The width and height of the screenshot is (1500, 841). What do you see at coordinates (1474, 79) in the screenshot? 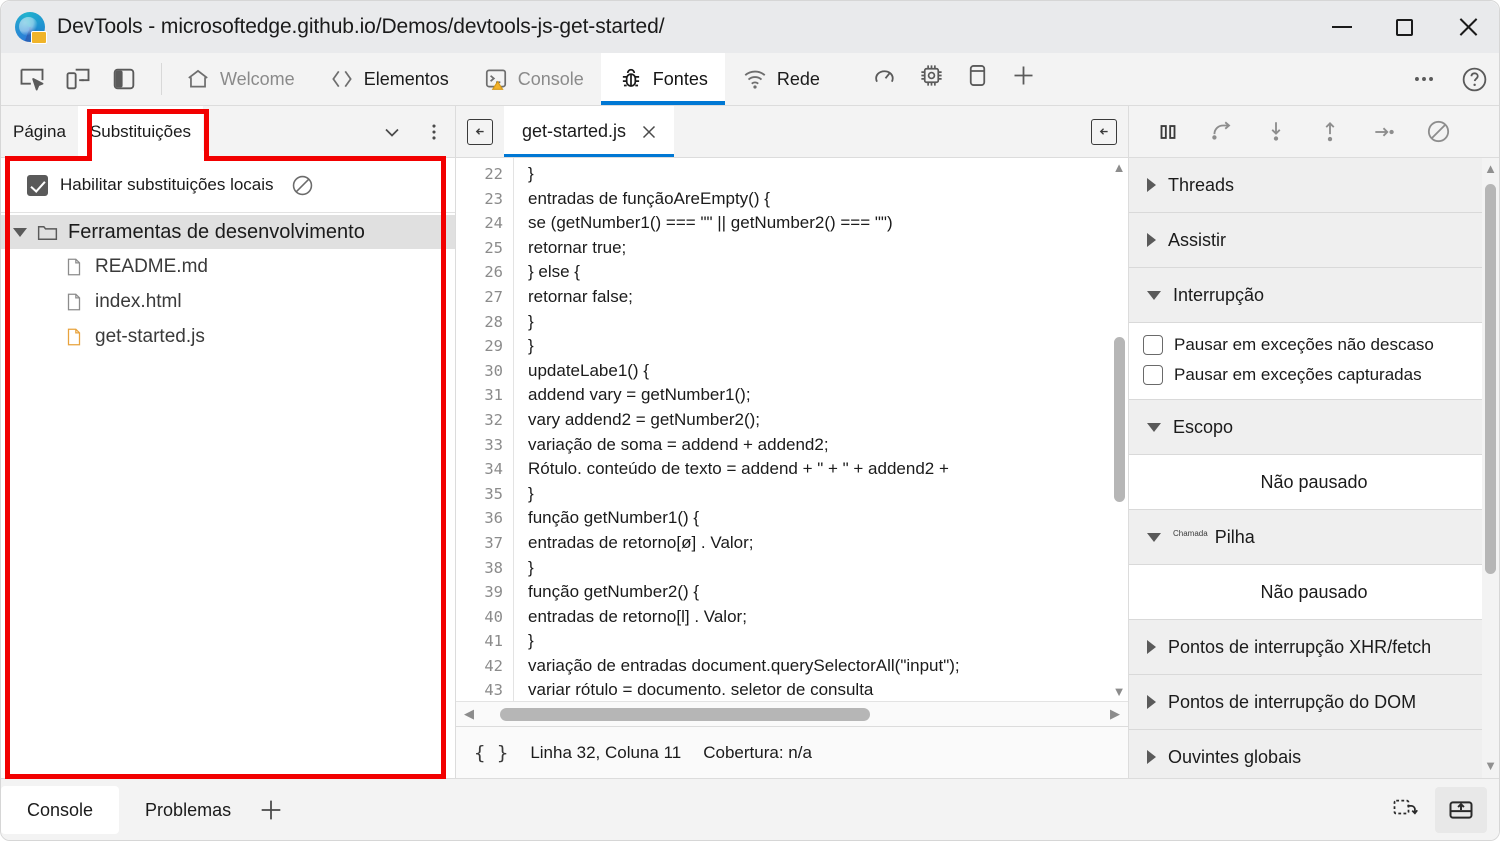
I see `help-icon` at bounding box center [1474, 79].